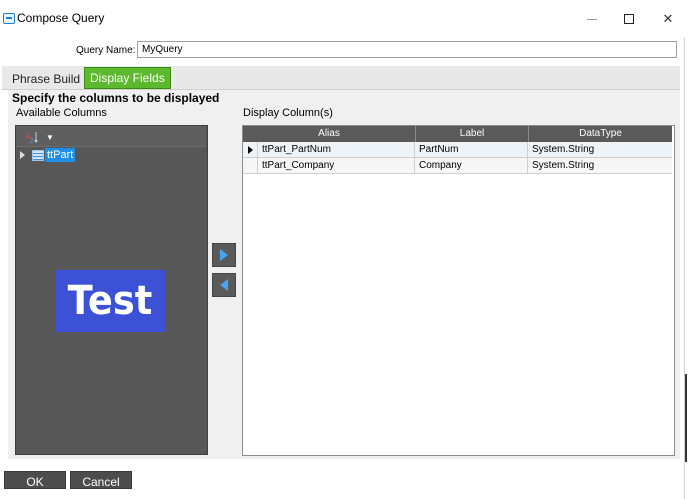 The height and width of the screenshot is (499, 690). I want to click on ok-button: OK, so click(35, 480).